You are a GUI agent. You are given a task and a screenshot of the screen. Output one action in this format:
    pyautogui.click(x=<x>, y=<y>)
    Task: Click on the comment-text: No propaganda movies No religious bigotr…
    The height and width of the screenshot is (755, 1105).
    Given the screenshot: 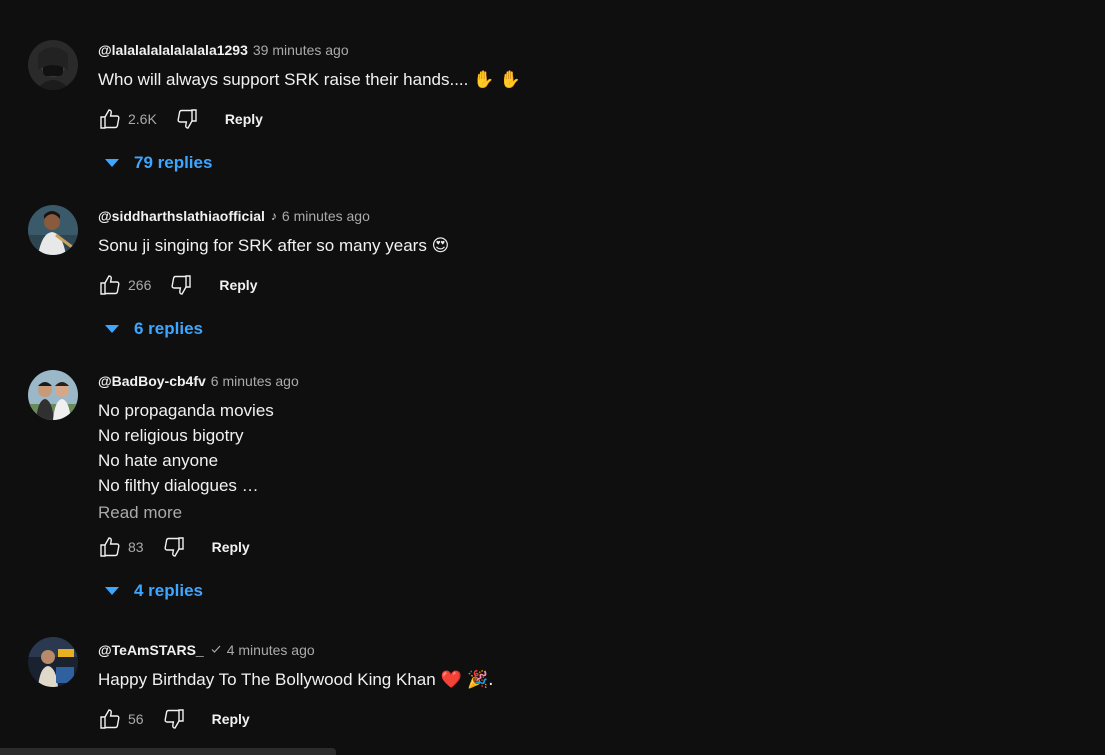 What is the action you would take?
    pyautogui.click(x=601, y=448)
    